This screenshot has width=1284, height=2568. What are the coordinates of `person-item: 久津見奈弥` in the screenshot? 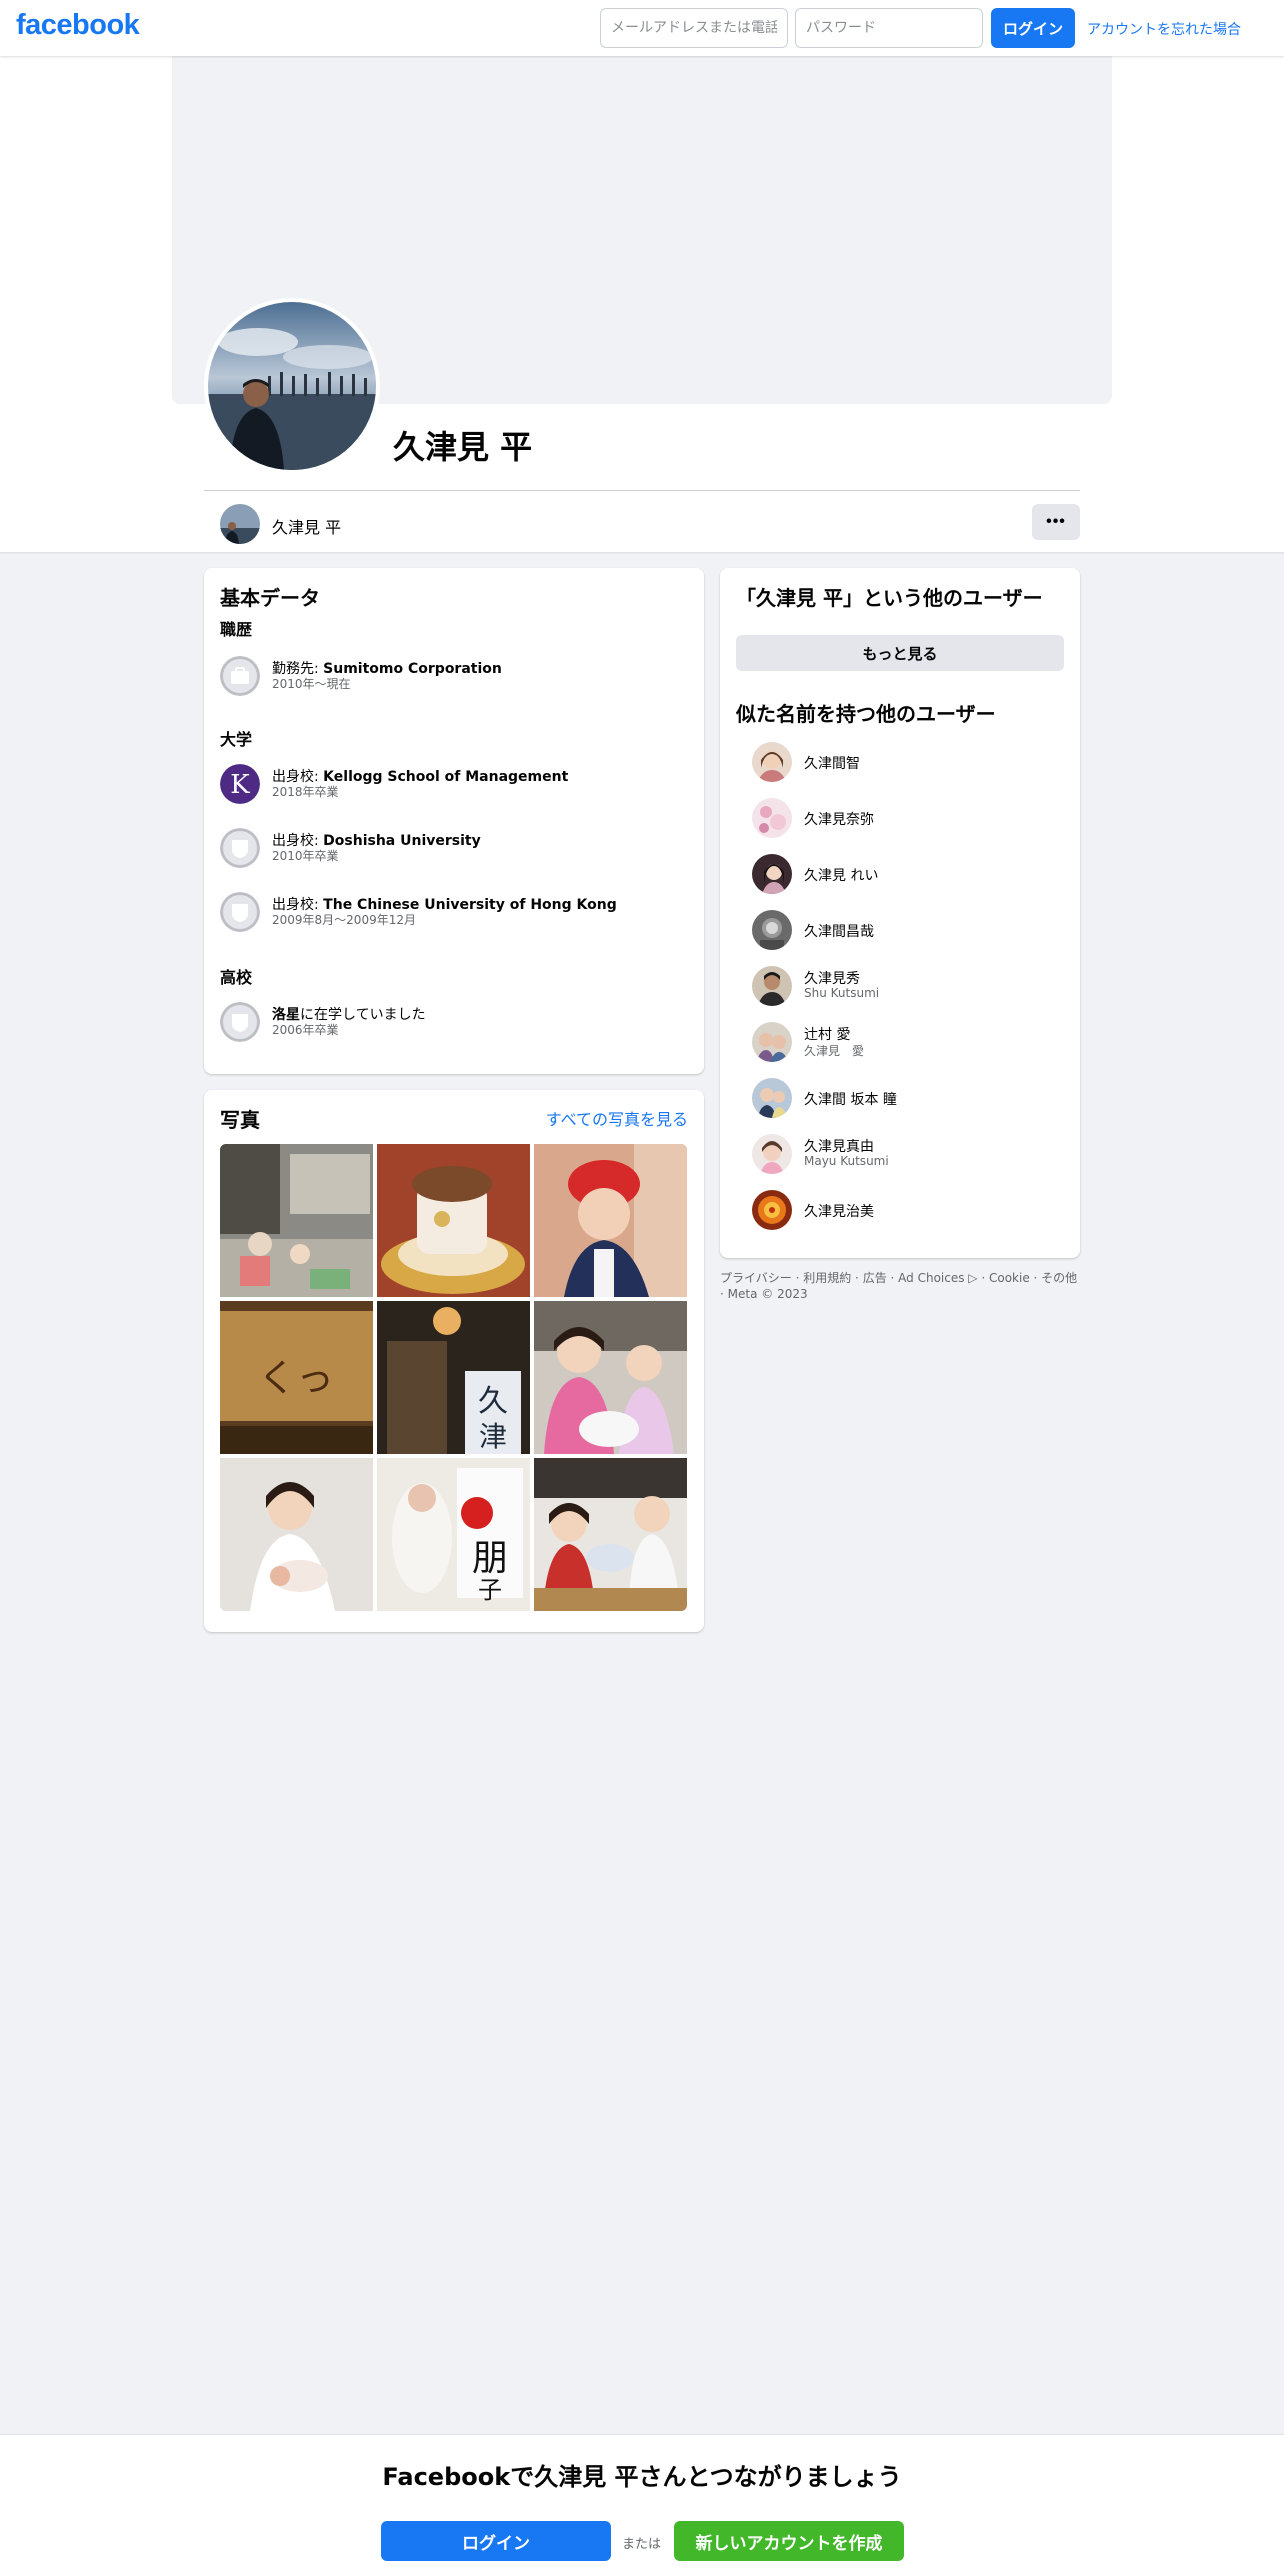 It's located at (907, 818).